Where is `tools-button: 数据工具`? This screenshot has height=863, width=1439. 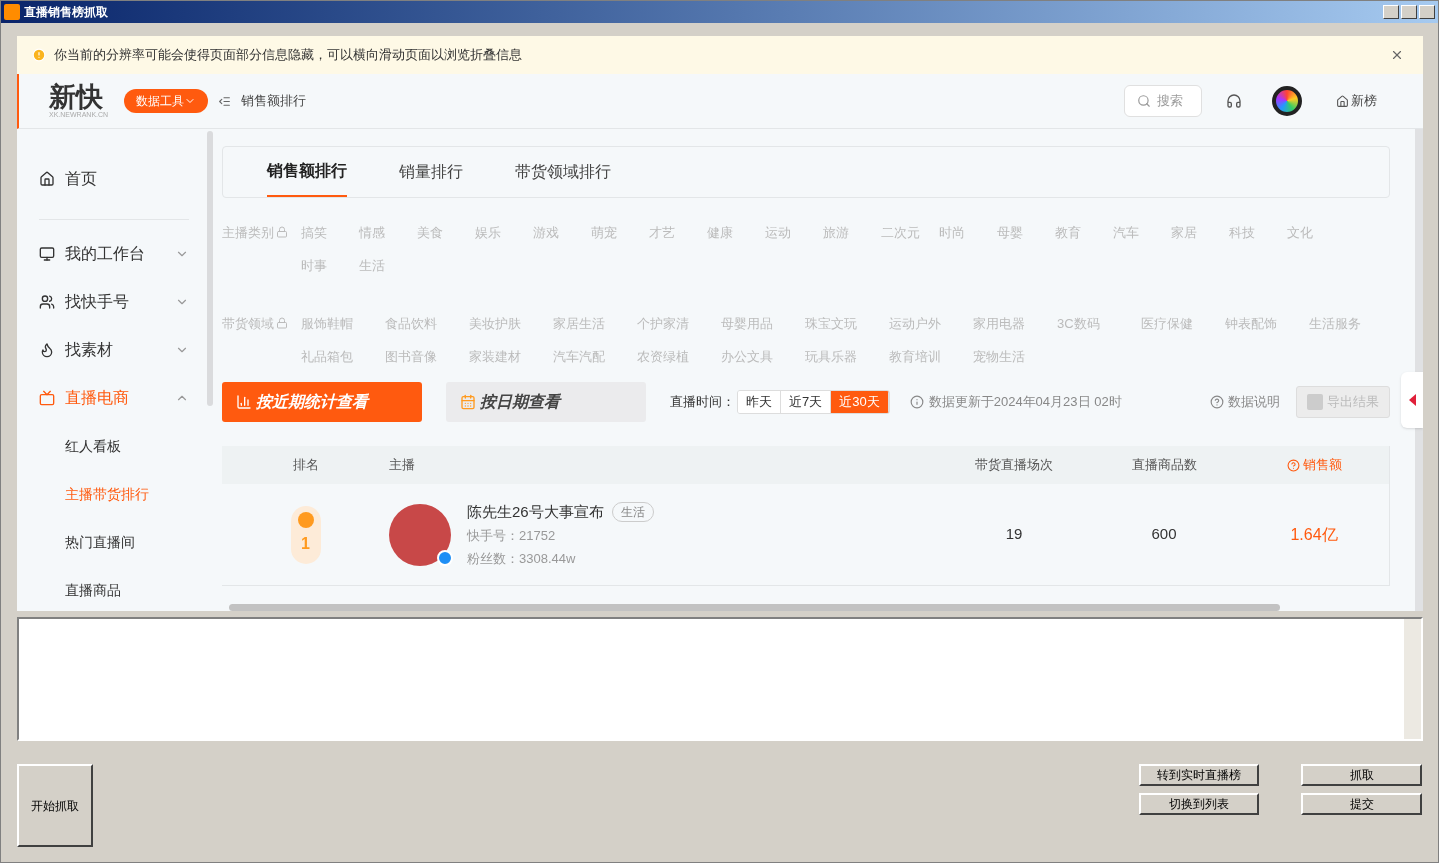
tools-button: 数据工具 is located at coordinates (166, 101).